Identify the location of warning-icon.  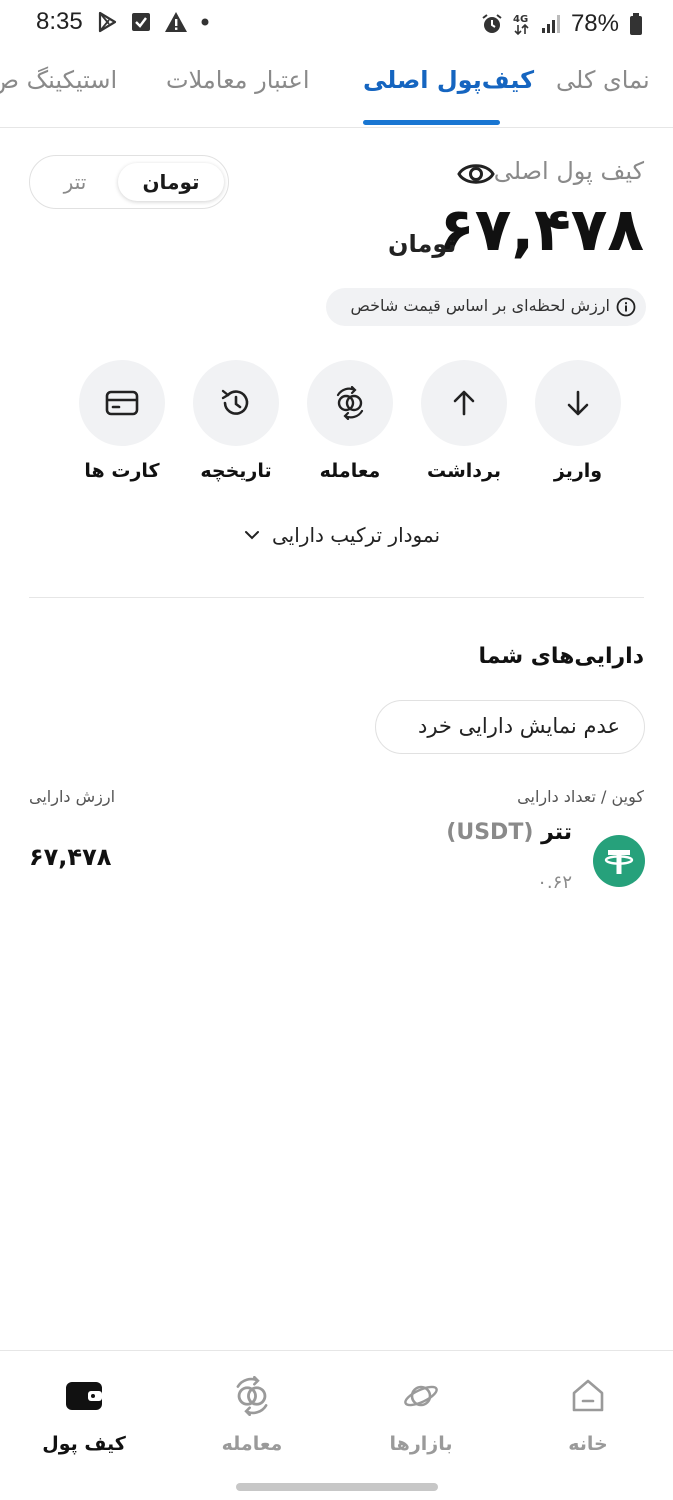
(176, 22).